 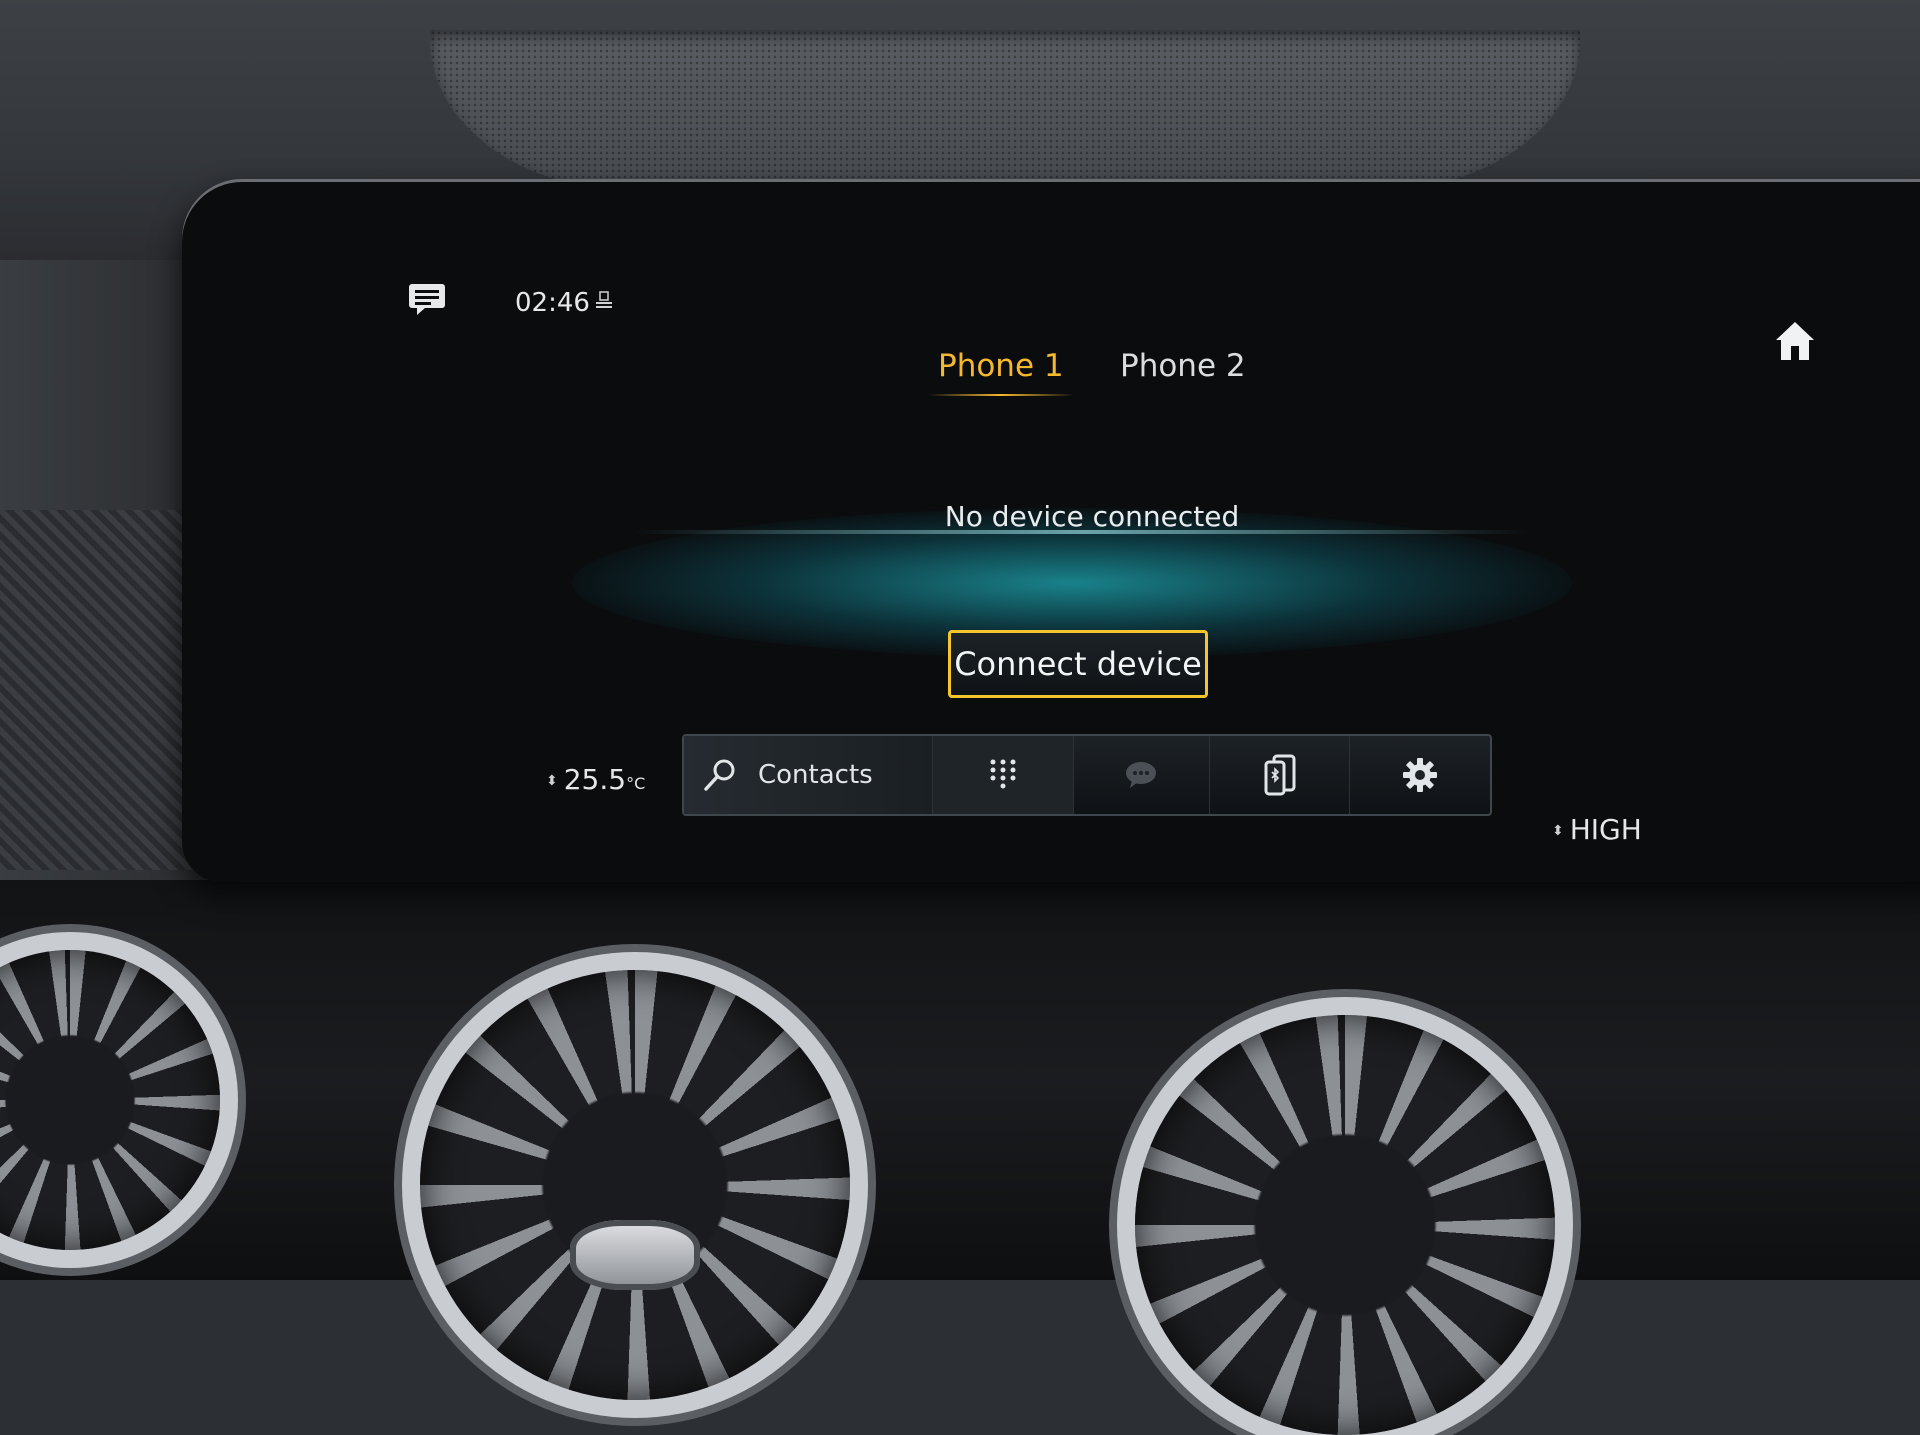 I want to click on fan-level: ⬍ HIGH, so click(x=1597, y=829).